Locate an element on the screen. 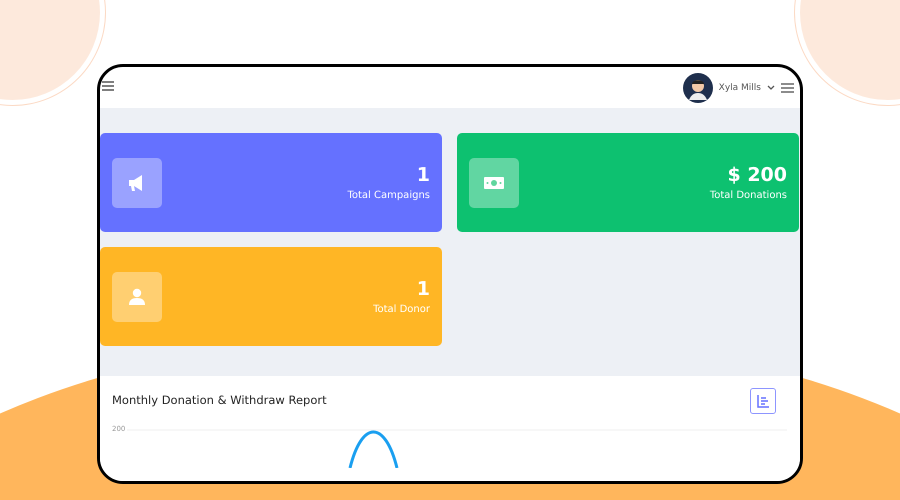 This screenshot has width=900, height=500. chart-button is located at coordinates (763, 401).